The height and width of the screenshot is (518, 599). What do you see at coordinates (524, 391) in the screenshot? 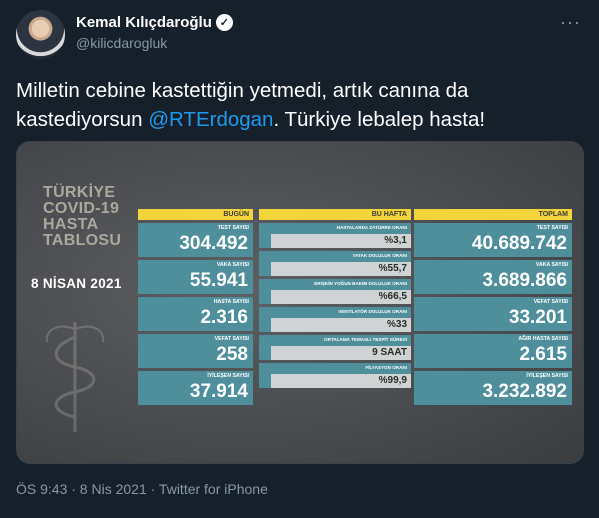
I see `cell-value: 3.232.892` at bounding box center [524, 391].